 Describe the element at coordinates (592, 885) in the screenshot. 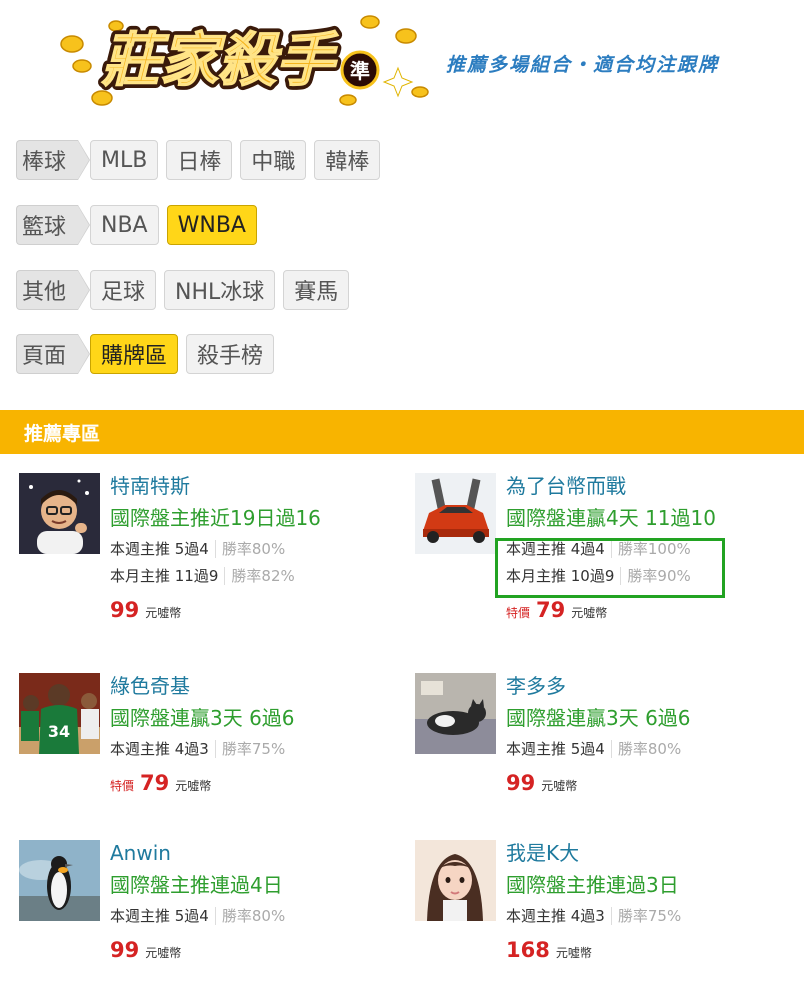

I see `expert-headline: 國際盤主推連過3日` at that location.